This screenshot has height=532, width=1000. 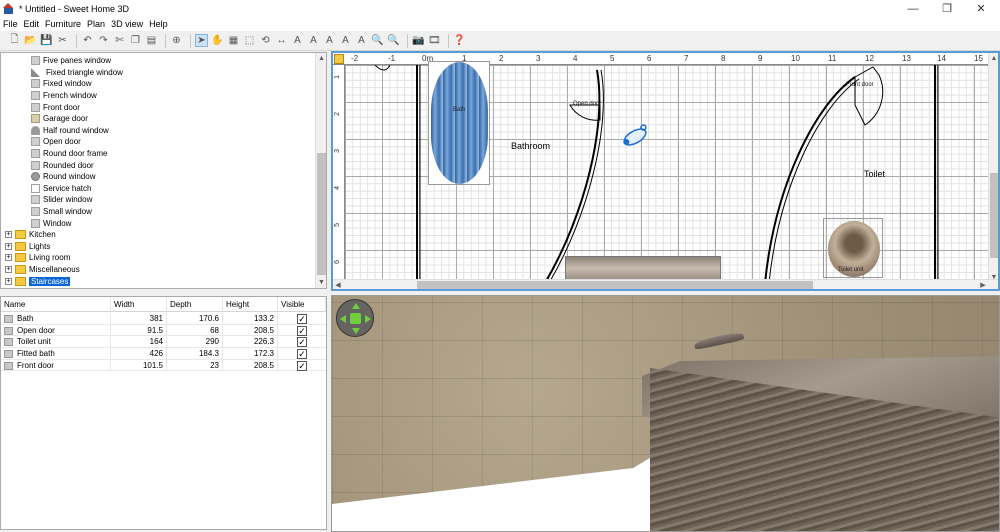 What do you see at coordinates (59, 119) in the screenshot?
I see `tree-item-garage-door: Garage door` at bounding box center [59, 119].